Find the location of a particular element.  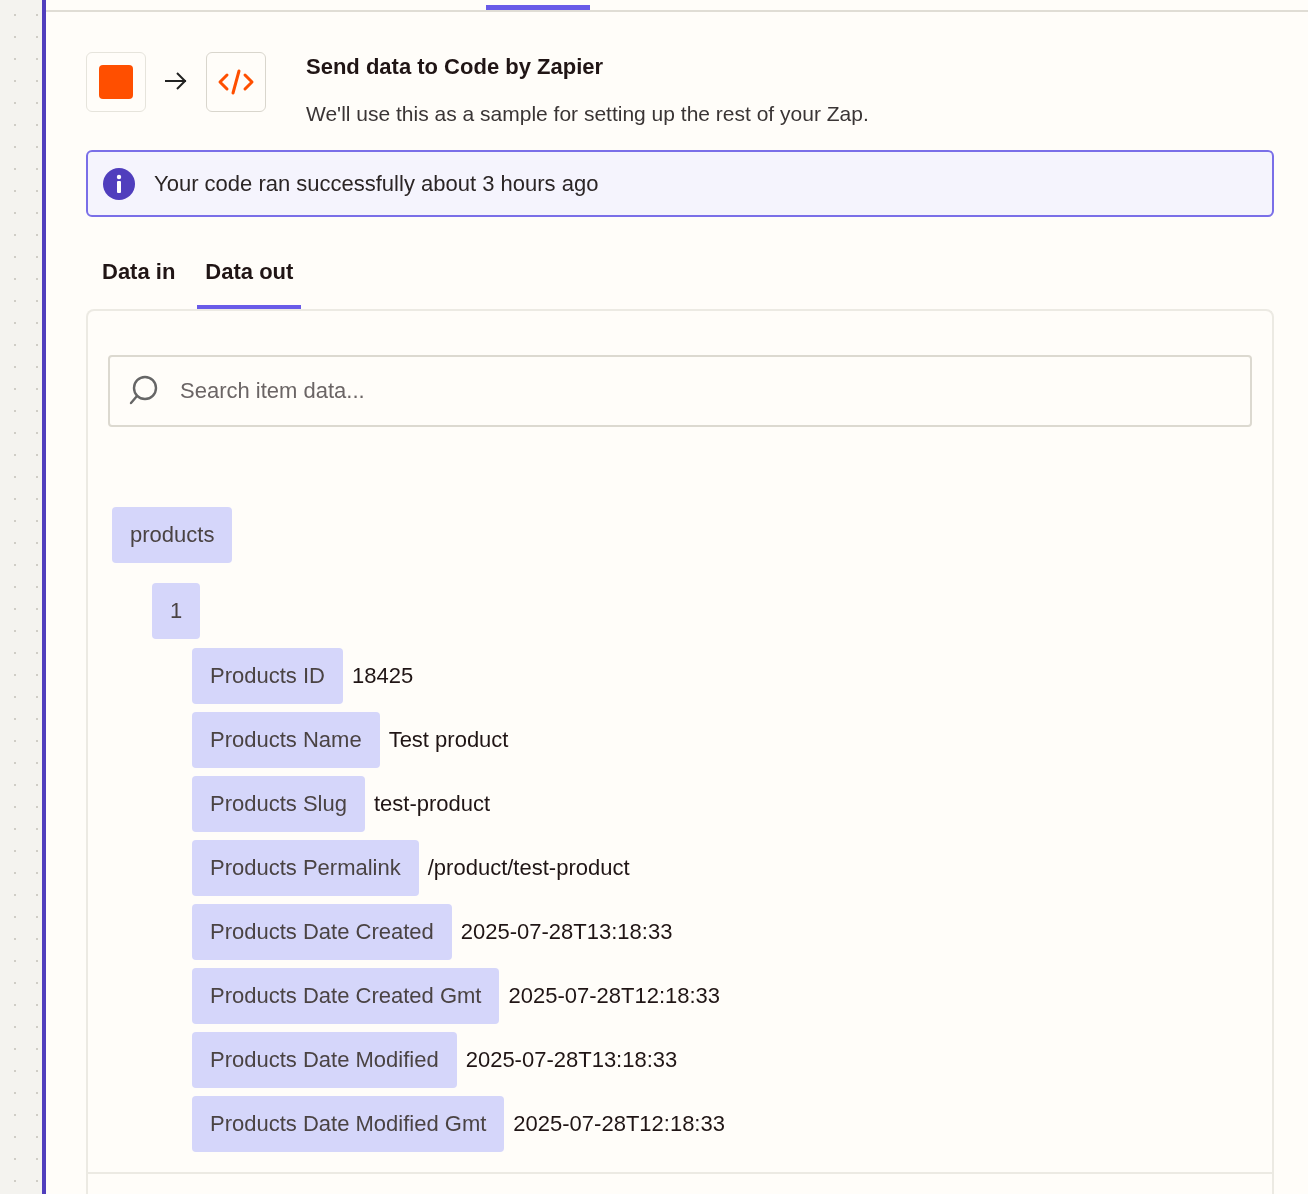

tree-key: 1 is located at coordinates (176, 611).